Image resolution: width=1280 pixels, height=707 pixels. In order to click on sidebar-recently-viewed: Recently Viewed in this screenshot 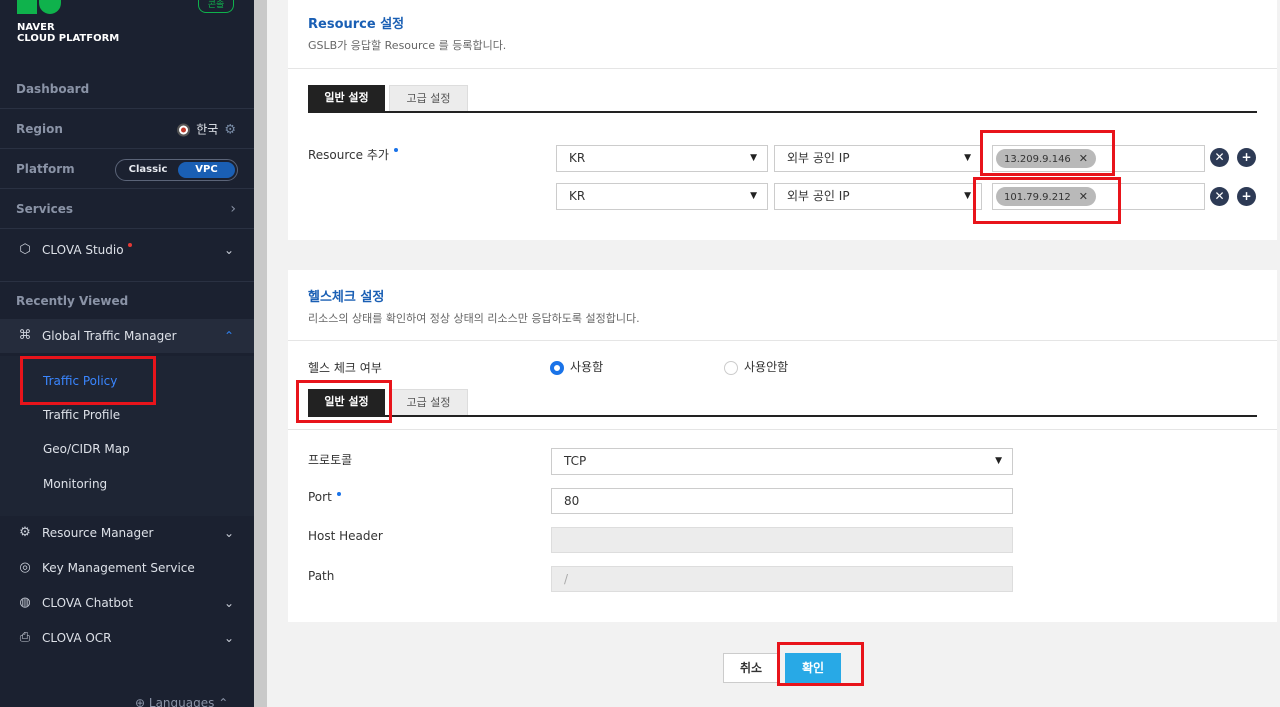, I will do `click(127, 301)`.